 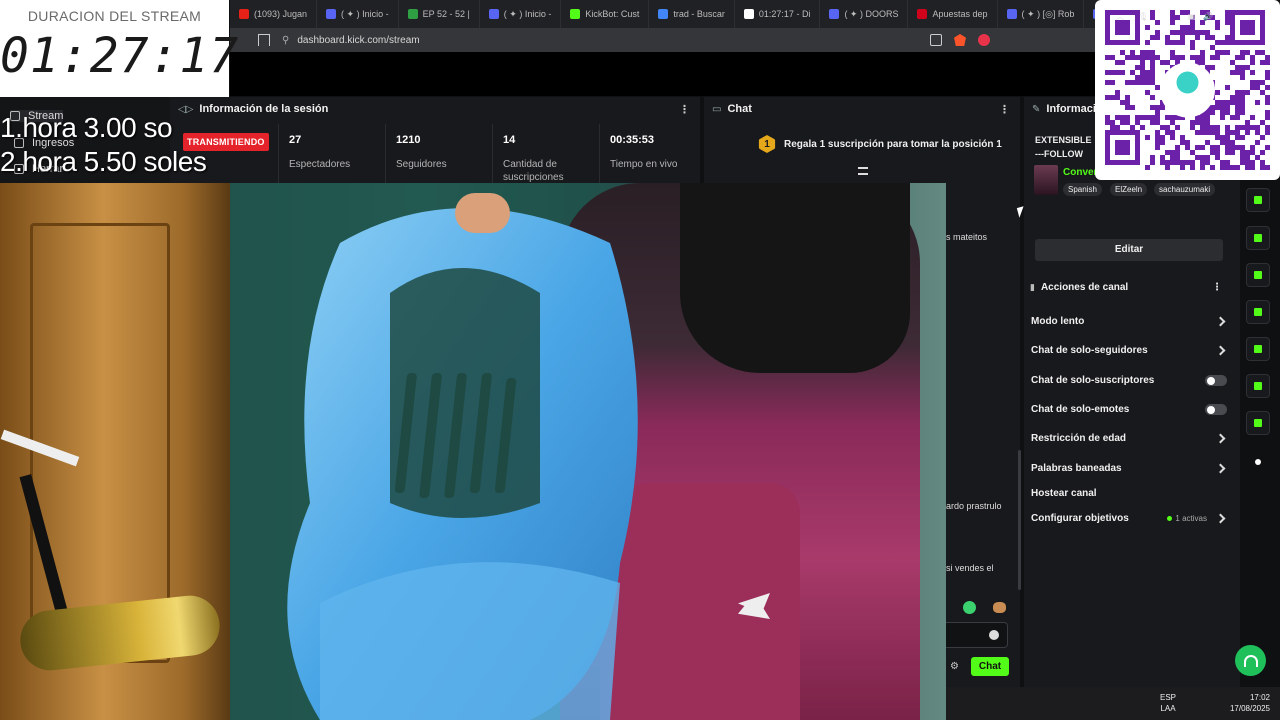 I want to click on channel-action-item: Chat de solo-seguidores, so click(x=1129, y=350).